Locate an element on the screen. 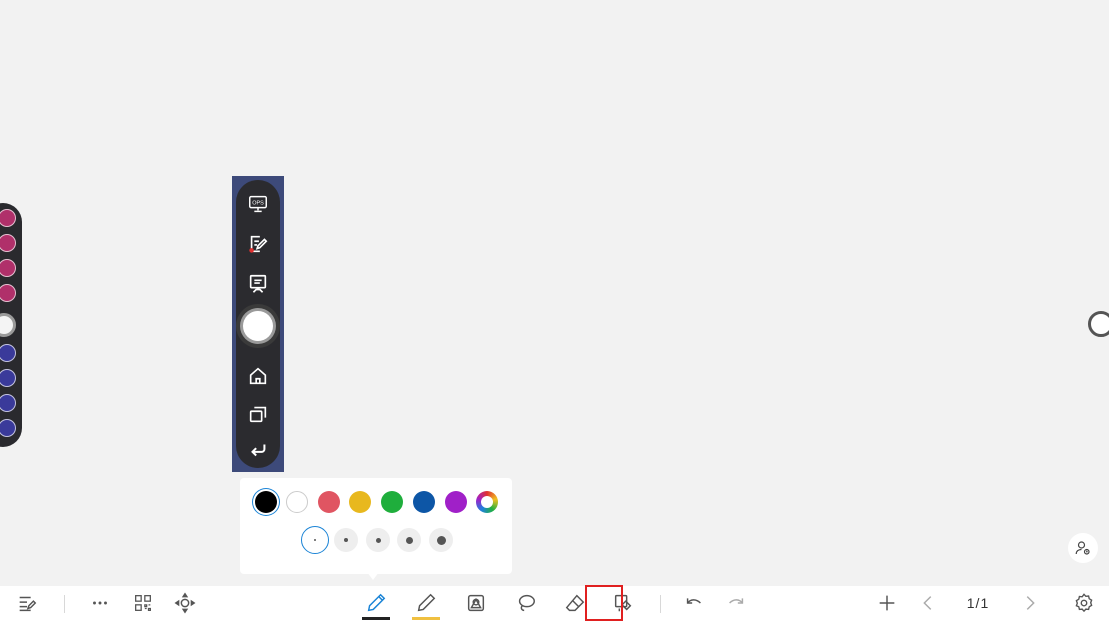 This screenshot has height=621, width=1109. side-shortcut-3-icon is located at coordinates (8, 268).